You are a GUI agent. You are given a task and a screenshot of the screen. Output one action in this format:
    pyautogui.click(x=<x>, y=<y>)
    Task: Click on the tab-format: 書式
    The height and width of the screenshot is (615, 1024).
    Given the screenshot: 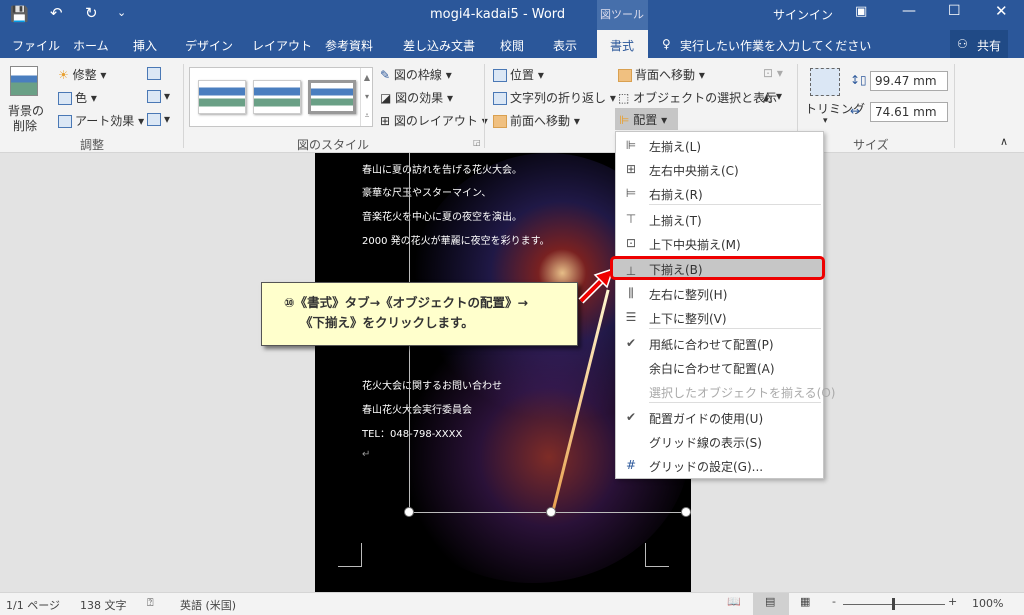 What is the action you would take?
    pyautogui.click(x=622, y=45)
    